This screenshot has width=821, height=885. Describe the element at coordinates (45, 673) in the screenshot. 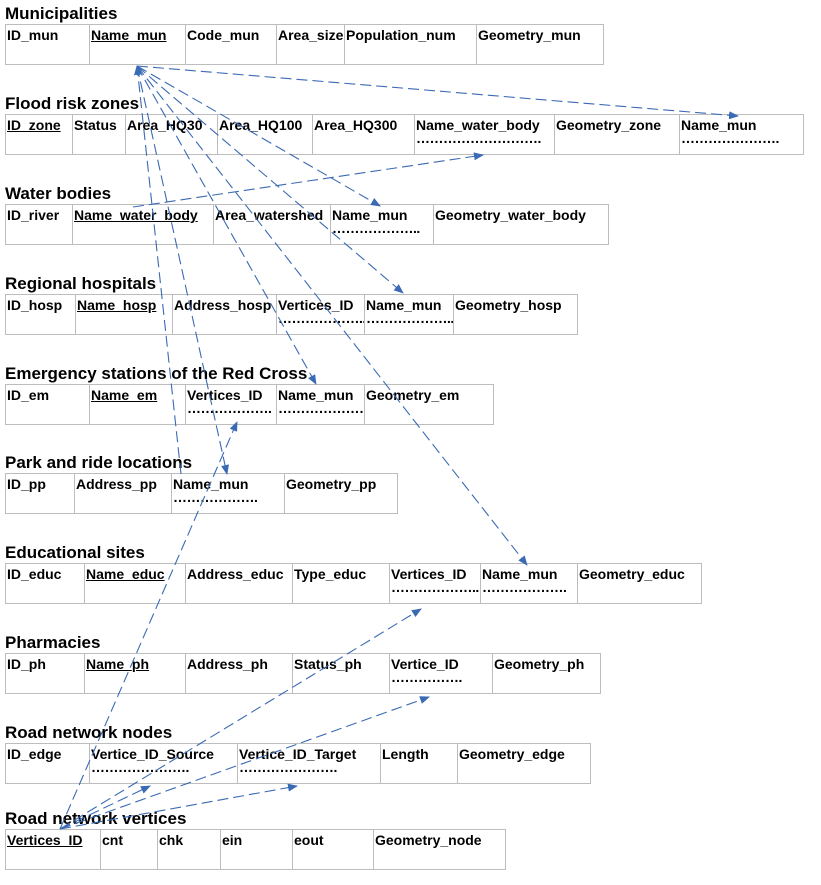

I see `field-cell: ID_ph` at that location.